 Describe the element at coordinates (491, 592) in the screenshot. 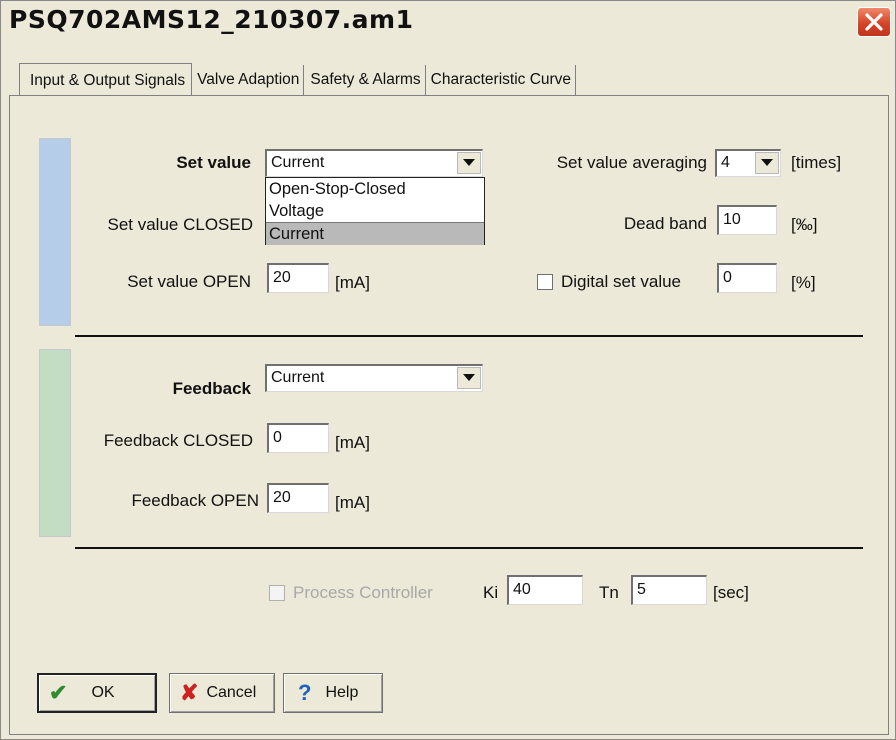

I see `ki-label: Ki` at that location.